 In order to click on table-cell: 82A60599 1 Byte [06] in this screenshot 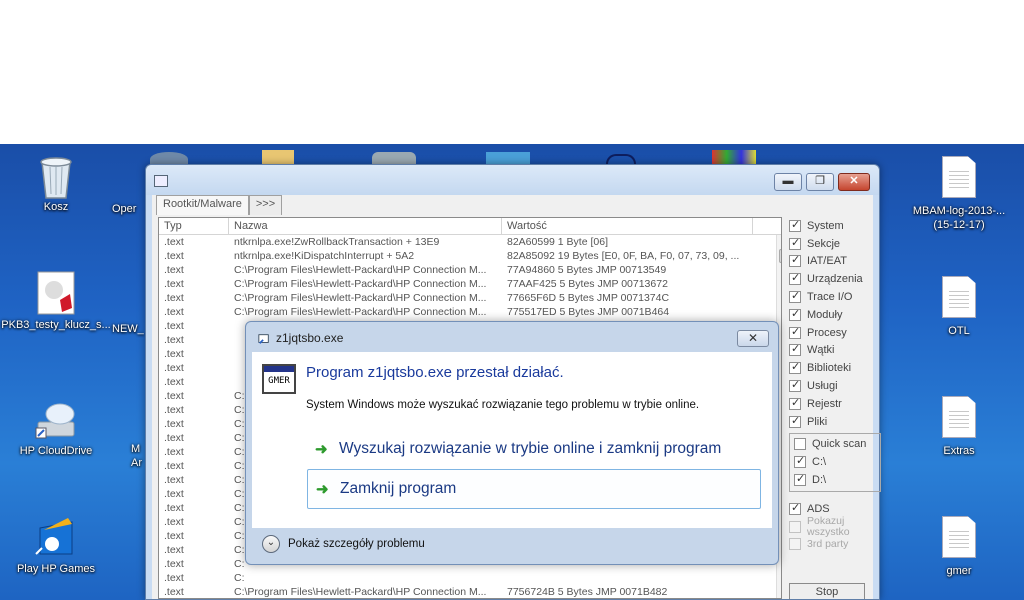, I will do `click(557, 242)`.